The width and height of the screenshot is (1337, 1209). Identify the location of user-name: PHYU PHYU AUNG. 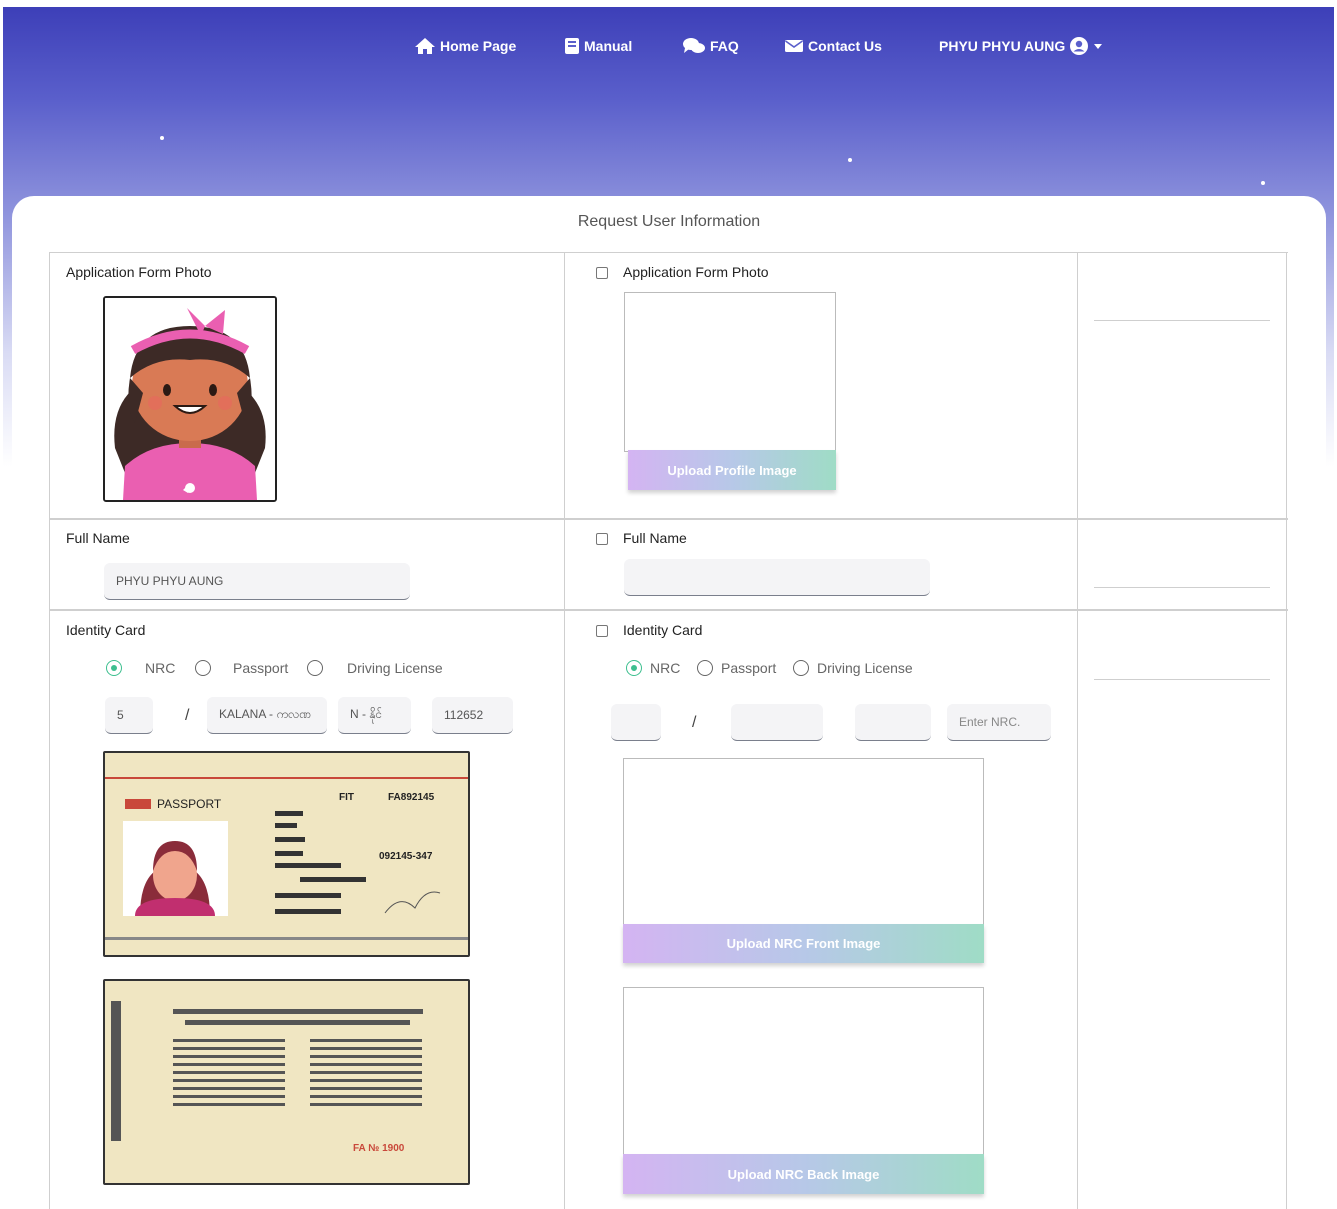
(1002, 46).